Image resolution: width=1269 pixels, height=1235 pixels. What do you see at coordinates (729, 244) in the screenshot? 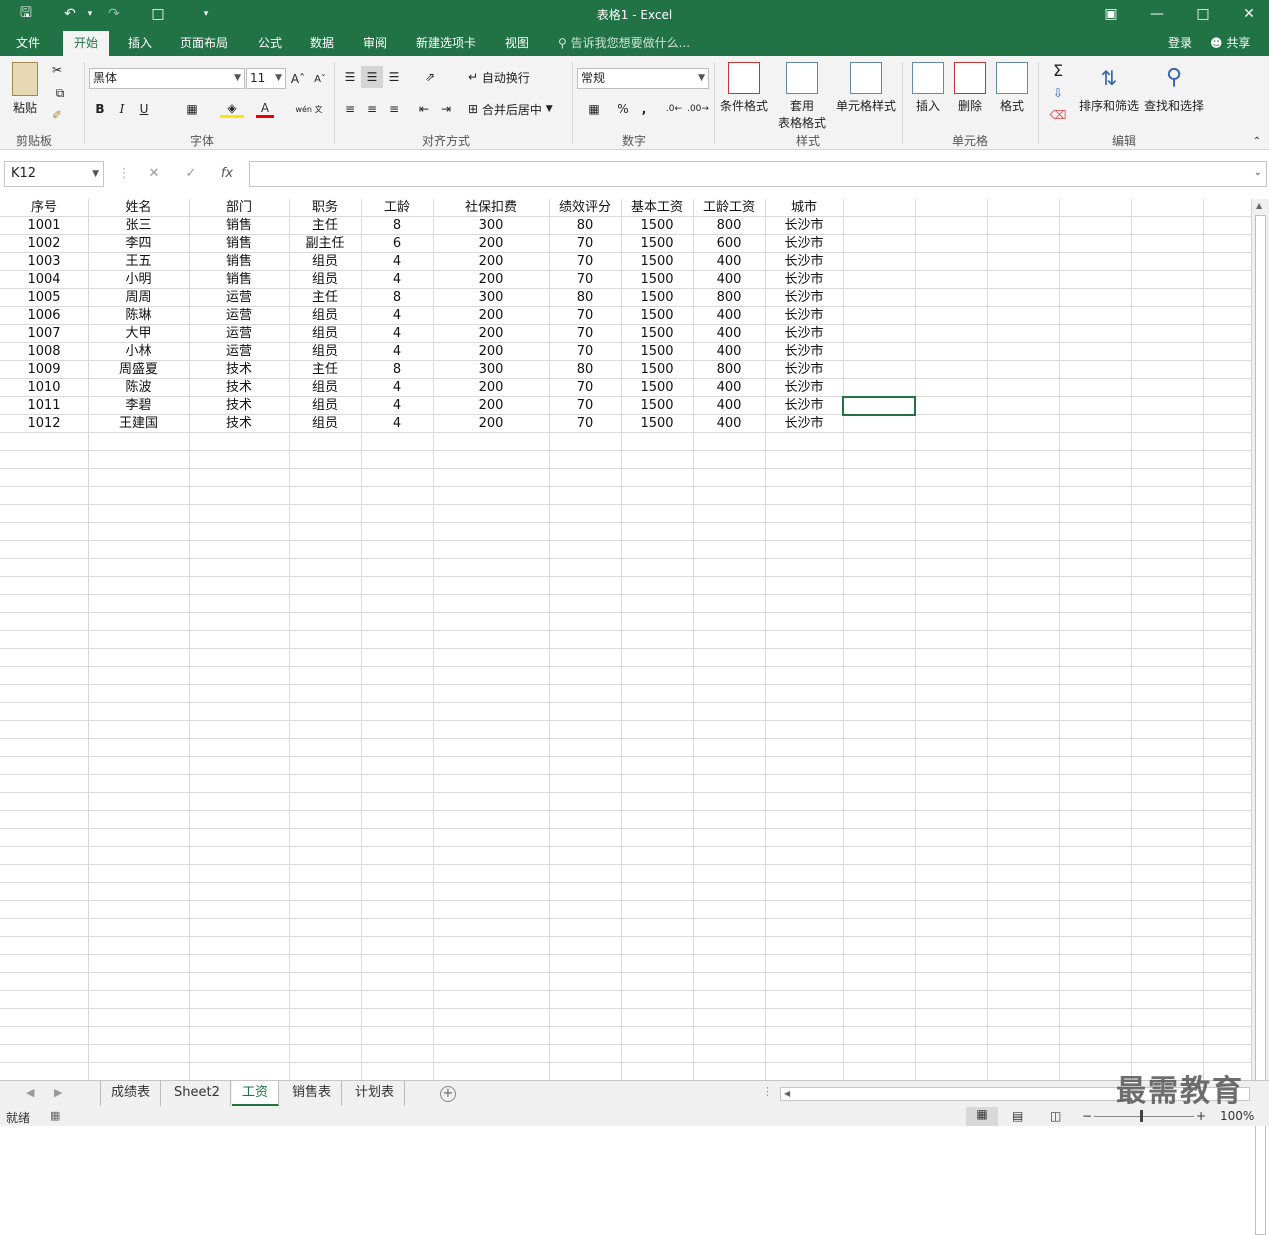
I see `data-cell: 600` at bounding box center [729, 244].